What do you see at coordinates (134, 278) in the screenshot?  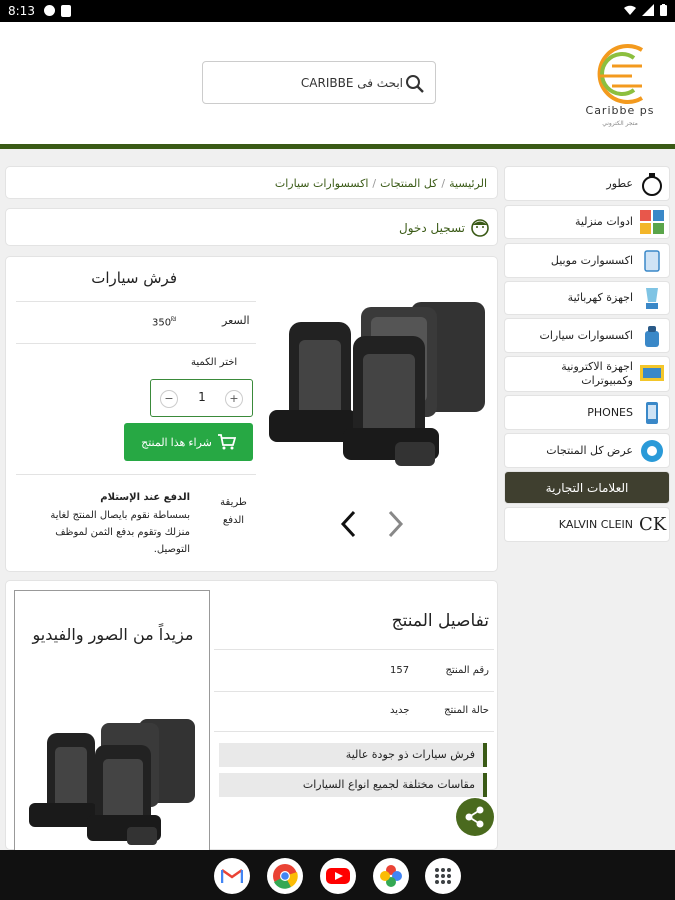 I see `product-title: فرش سيارات` at bounding box center [134, 278].